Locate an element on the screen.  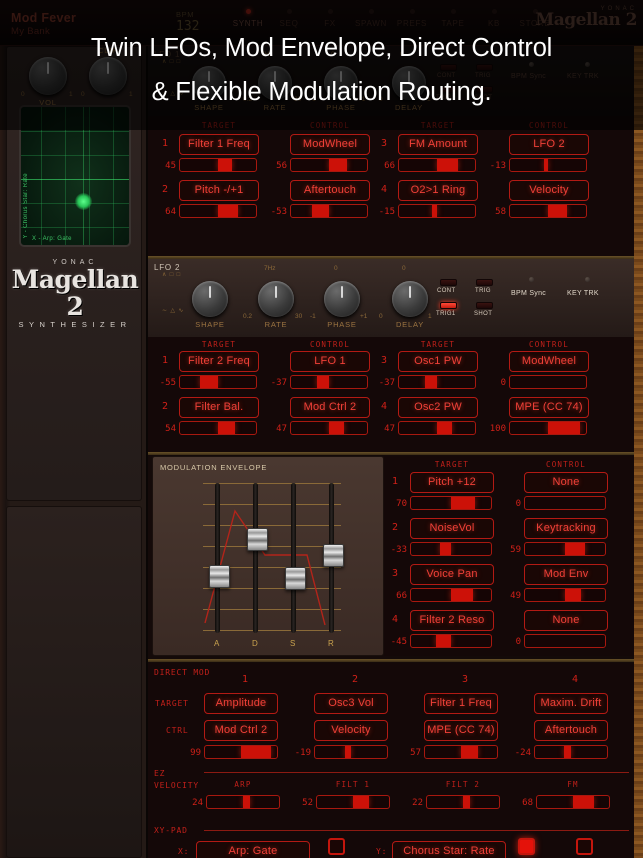
target-select-button: Voice Pan is located at coordinates (452, 574).